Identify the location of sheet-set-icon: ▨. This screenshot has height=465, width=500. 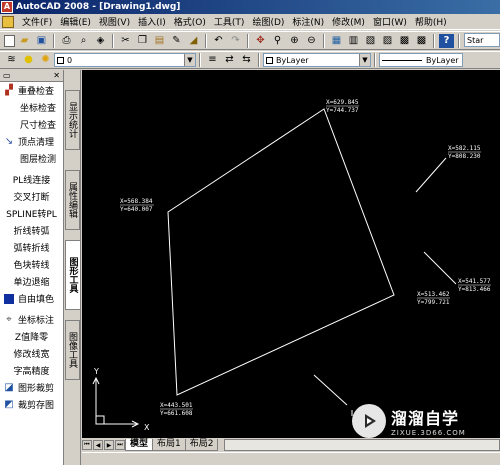
(387, 41).